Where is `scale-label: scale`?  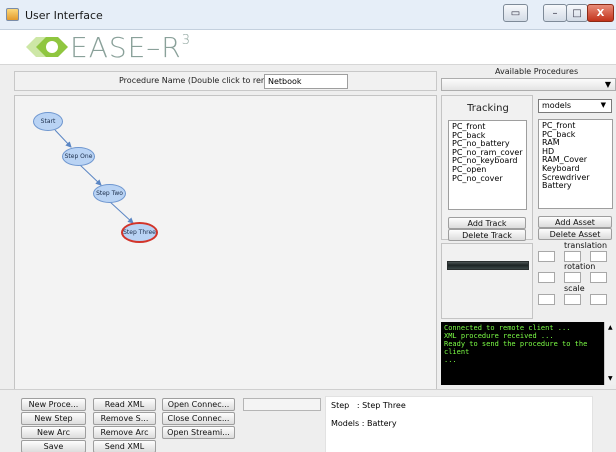
scale-label: scale is located at coordinates (574, 288).